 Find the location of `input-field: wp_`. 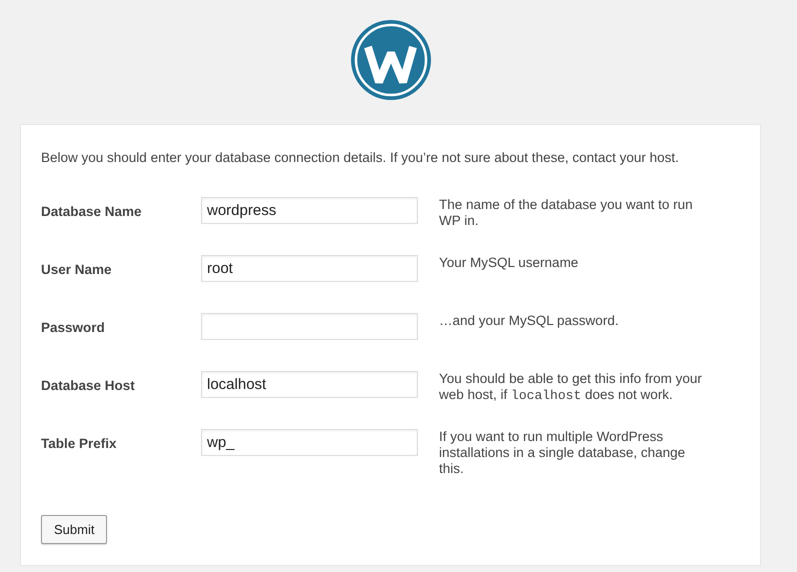

input-field: wp_ is located at coordinates (309, 442).